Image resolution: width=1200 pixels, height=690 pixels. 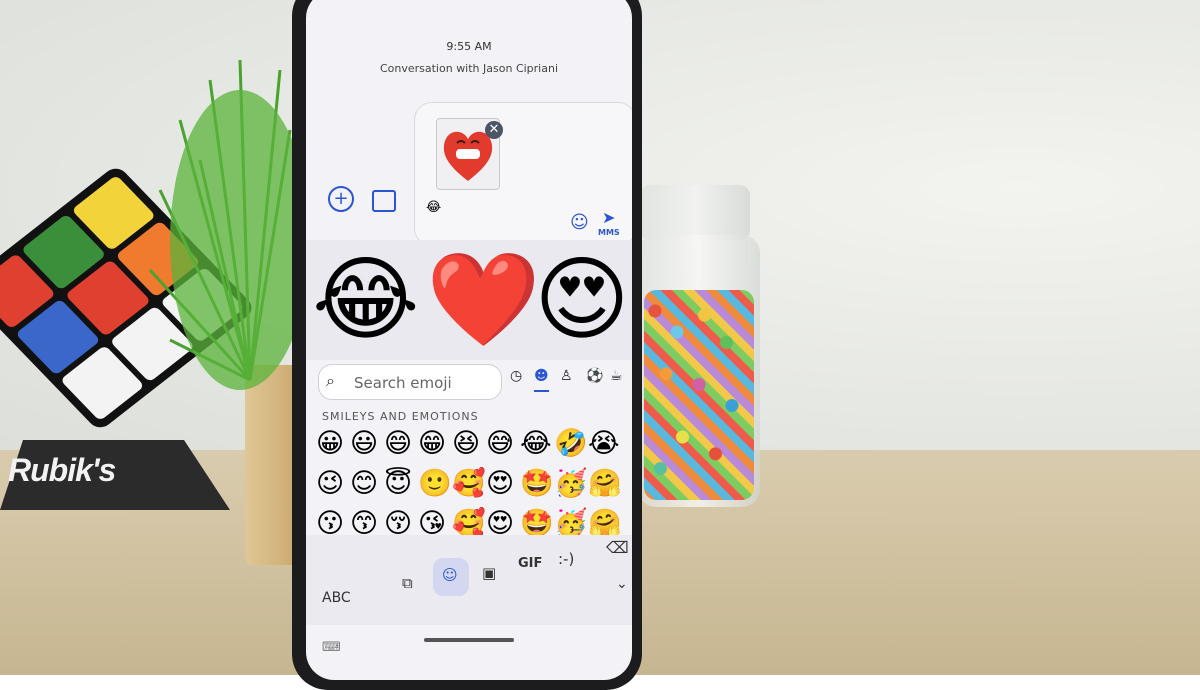 I want to click on plant, so click(x=229, y=224).